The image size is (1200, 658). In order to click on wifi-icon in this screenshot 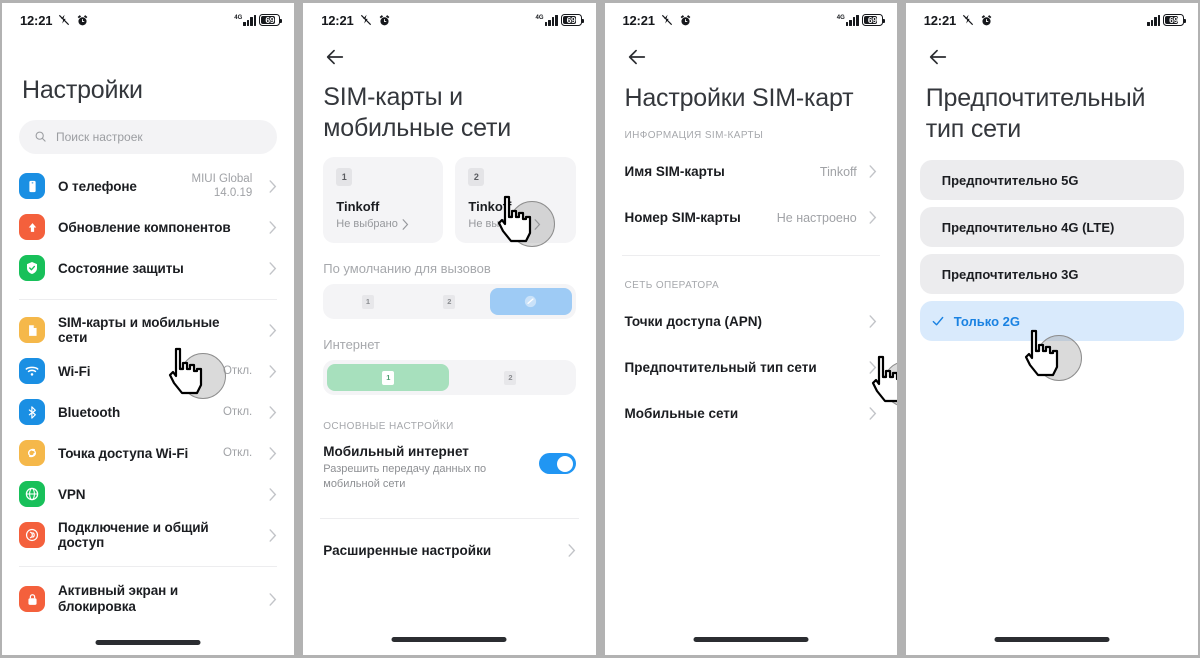, I will do `click(32, 371)`.